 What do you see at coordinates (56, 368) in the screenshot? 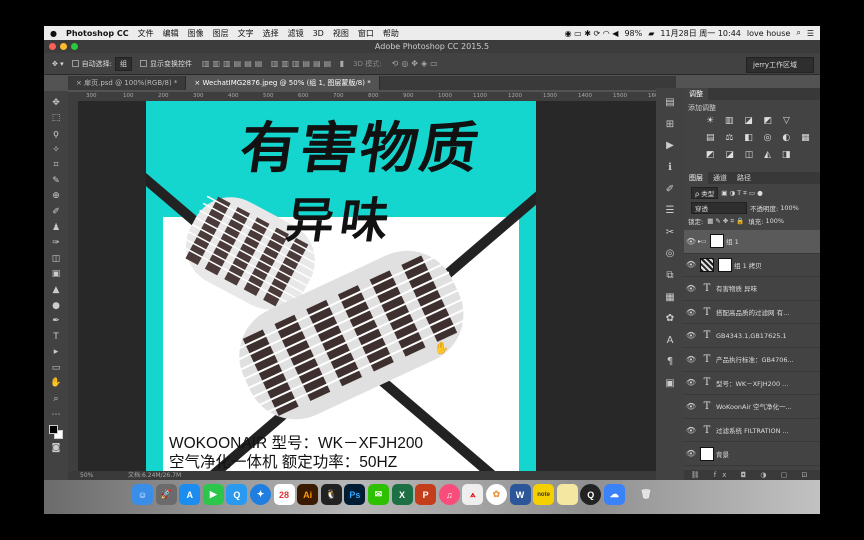
I see `shape-icon: ▭` at bounding box center [56, 368].